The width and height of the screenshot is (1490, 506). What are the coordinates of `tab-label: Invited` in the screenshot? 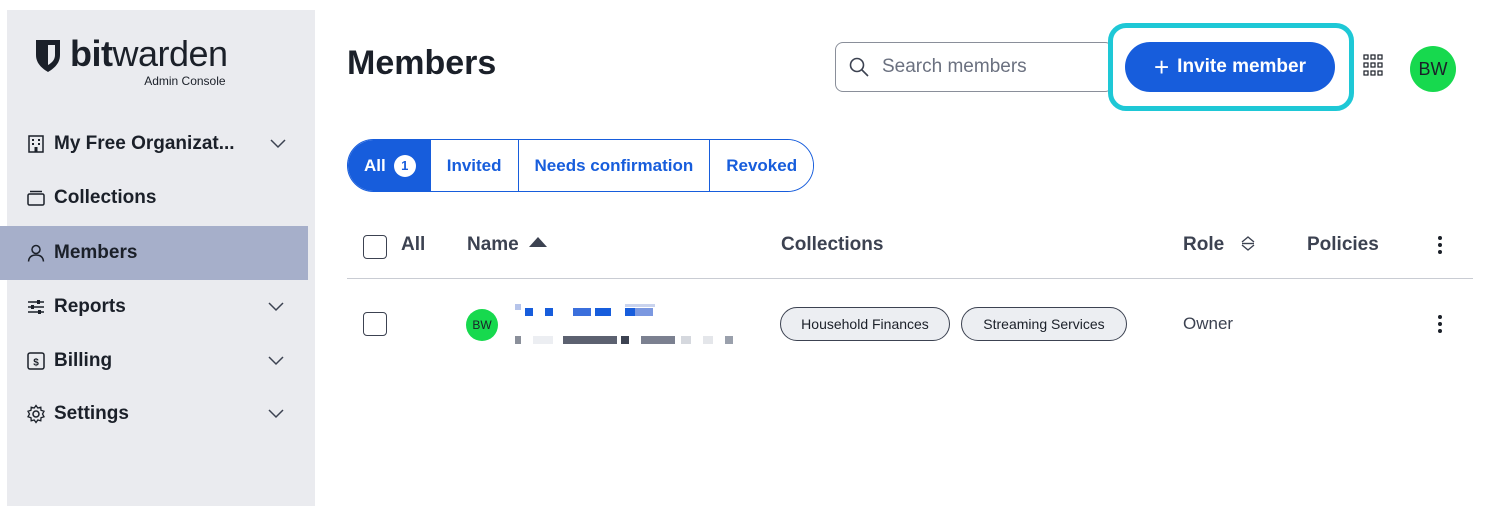 It's located at (474, 165).